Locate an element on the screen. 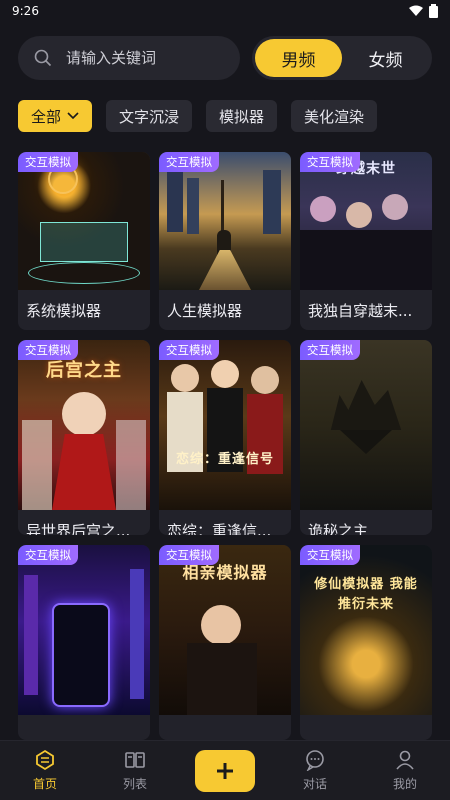 The height and width of the screenshot is (800, 450). filter-row: 全部 文字沉浸 模拟器 美化渲染 is located at coordinates (234, 117).